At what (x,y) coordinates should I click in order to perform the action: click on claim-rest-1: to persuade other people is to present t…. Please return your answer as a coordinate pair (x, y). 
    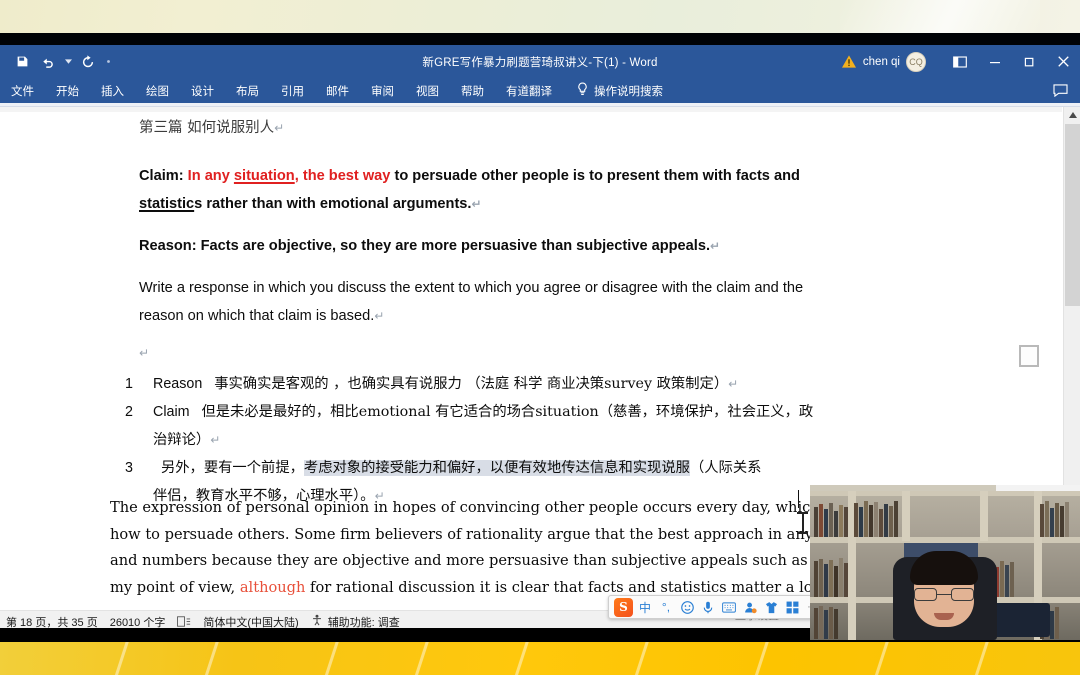
    Looking at the image, I should click on (595, 176).